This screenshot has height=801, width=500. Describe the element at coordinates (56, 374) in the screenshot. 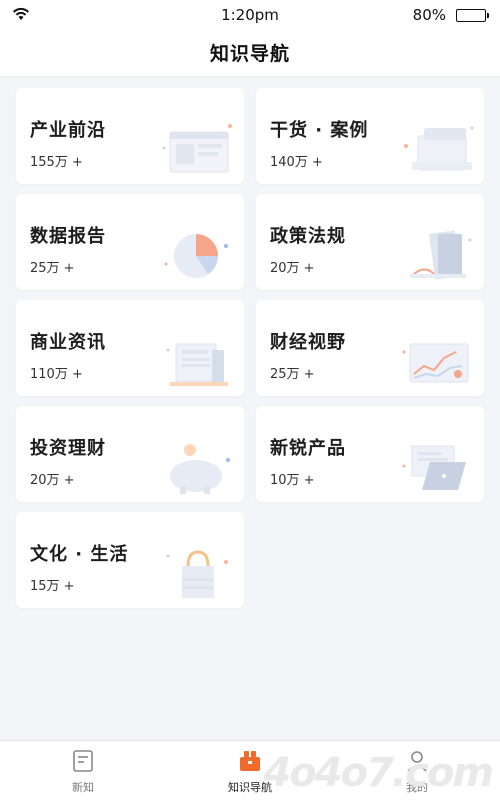

I see `category-count: 110万 +` at that location.